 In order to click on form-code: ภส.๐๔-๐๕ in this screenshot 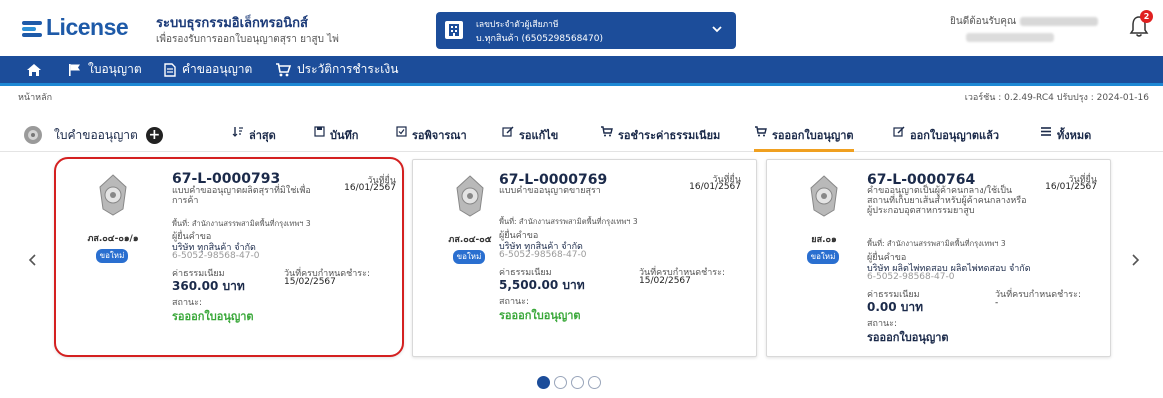, I will do `click(470, 240)`.